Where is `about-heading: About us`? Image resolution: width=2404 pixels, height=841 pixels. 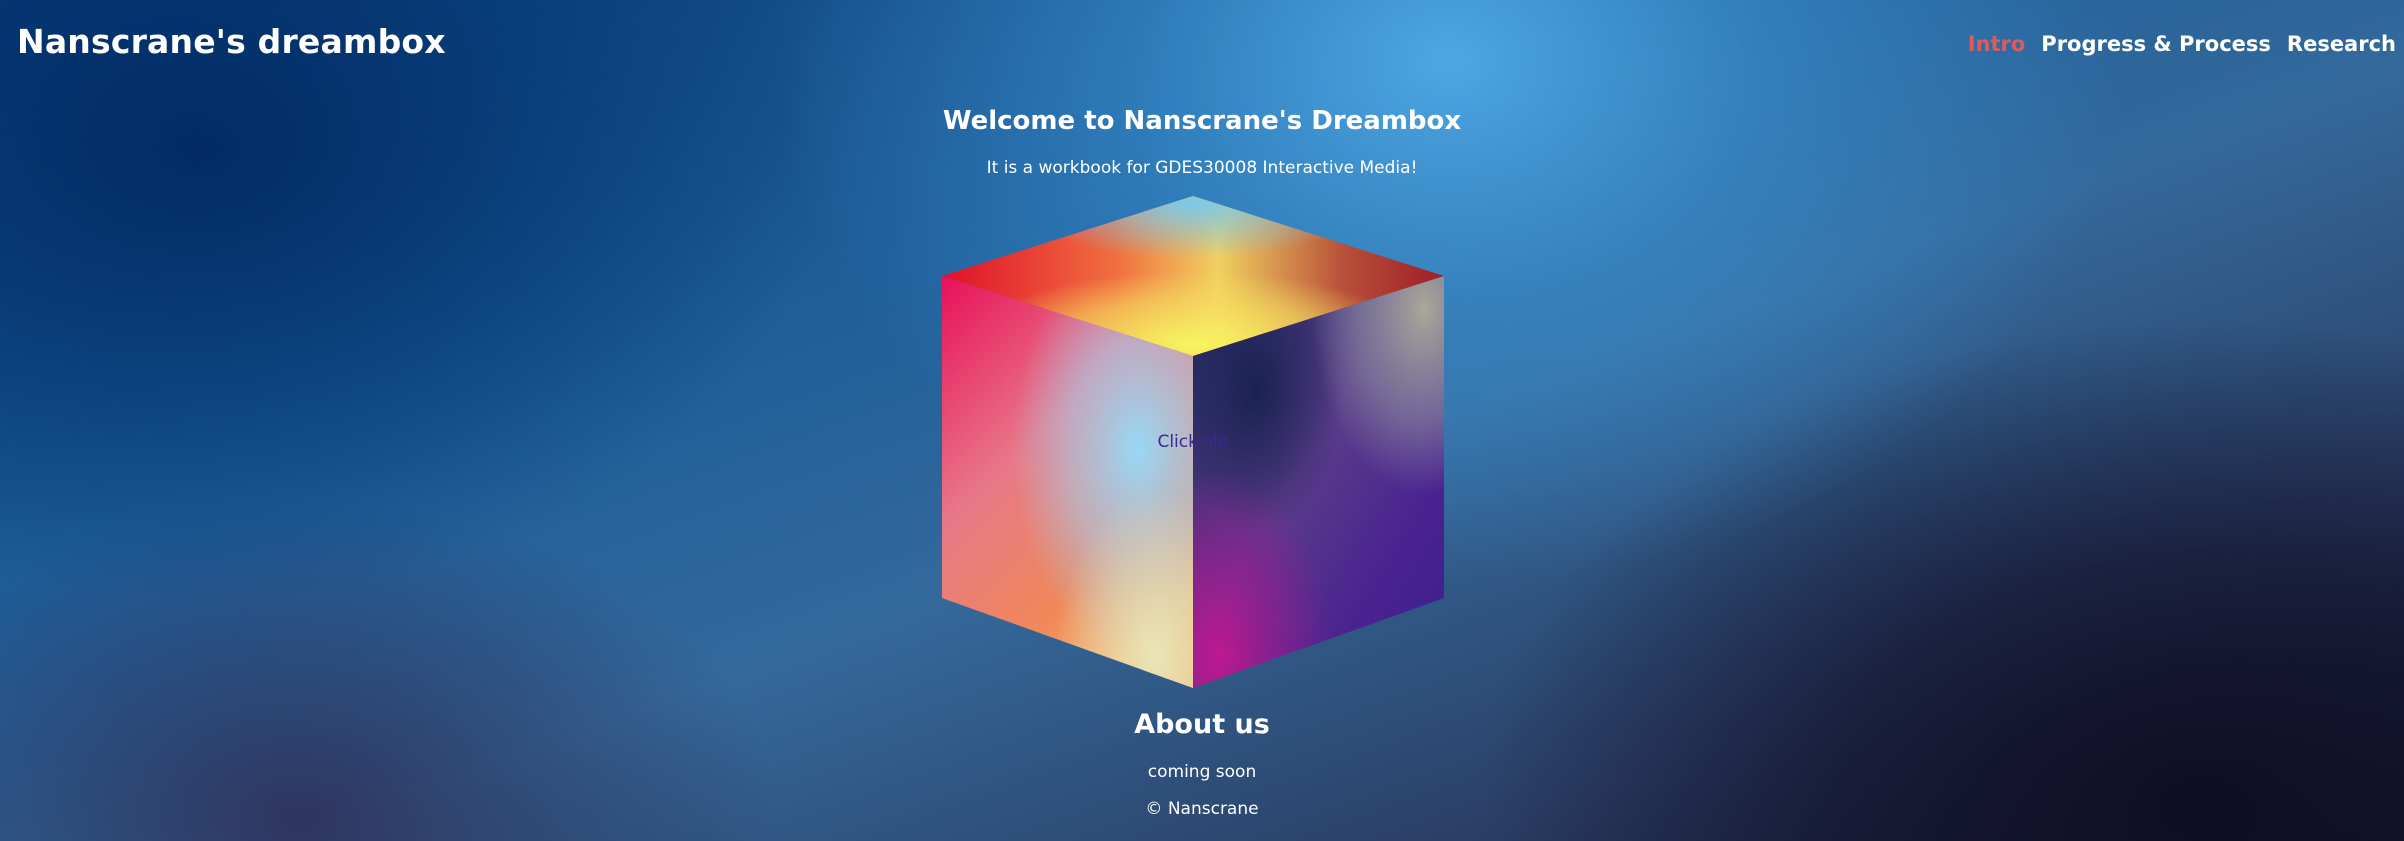
about-heading: About us is located at coordinates (1202, 724).